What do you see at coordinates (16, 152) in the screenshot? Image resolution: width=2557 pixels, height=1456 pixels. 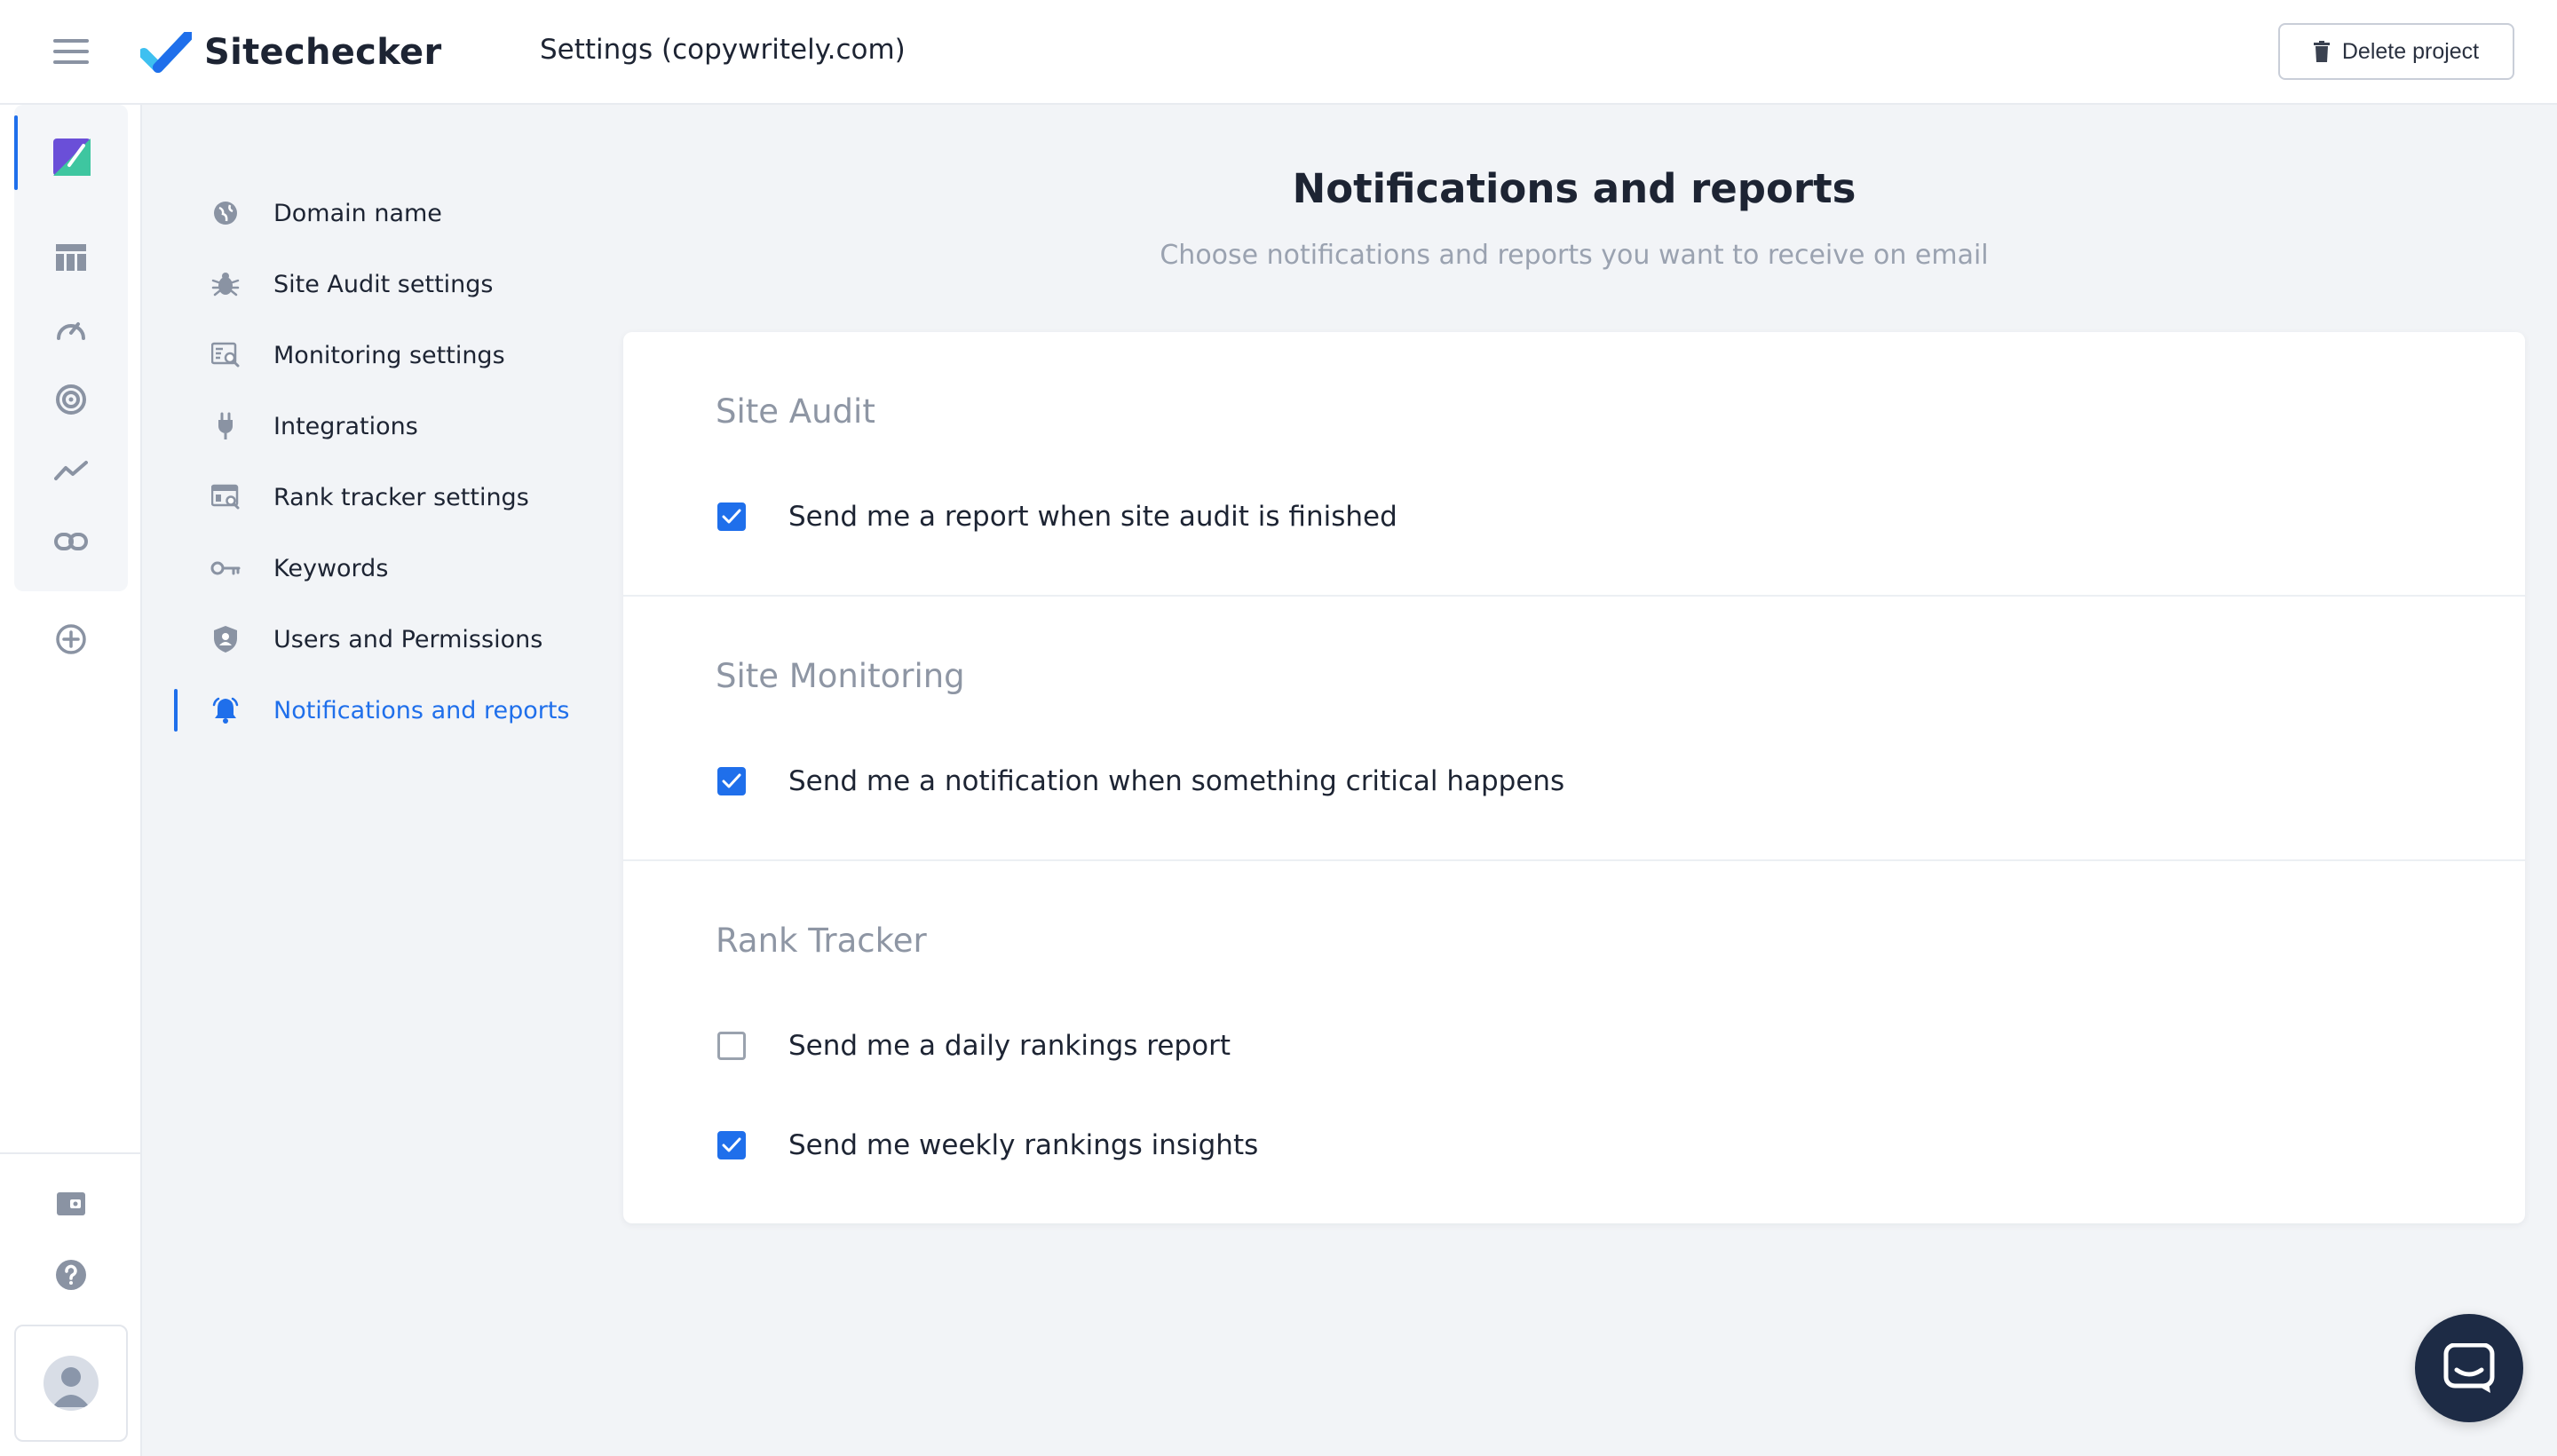 I see `rail-active-indicator` at bounding box center [16, 152].